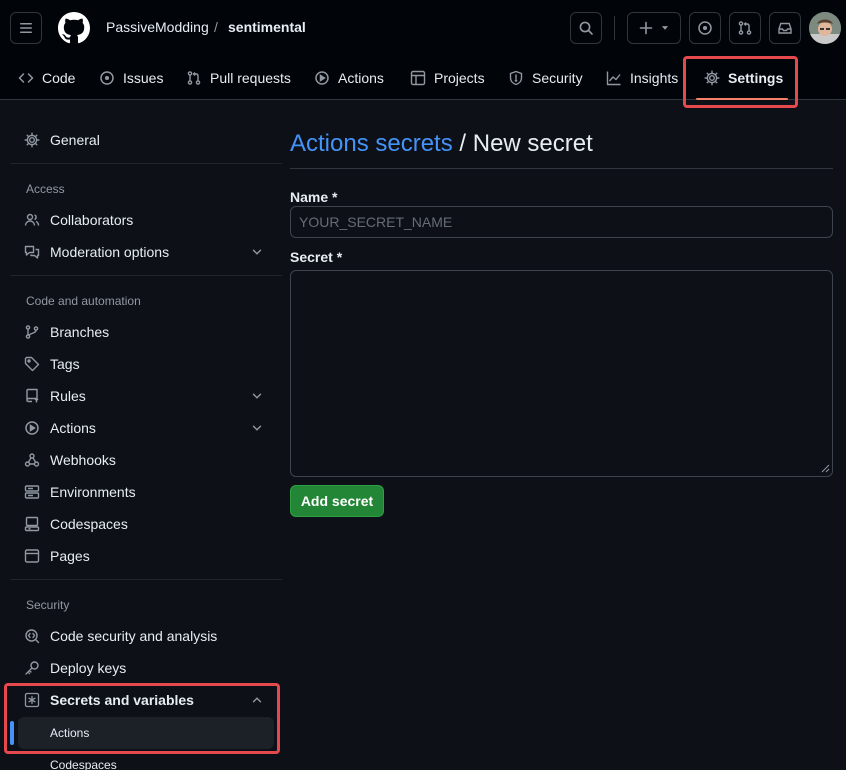 The height and width of the screenshot is (770, 846). Describe the element at coordinates (32, 396) in the screenshot. I see `repo-push-icon` at that location.